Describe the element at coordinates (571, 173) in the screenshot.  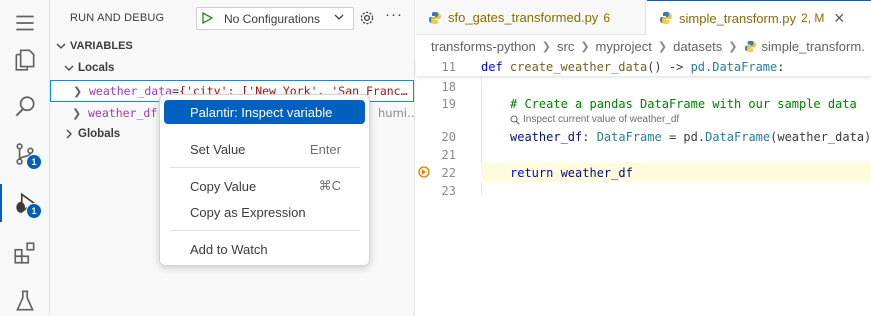
I see `code-line: return weather_df` at that location.